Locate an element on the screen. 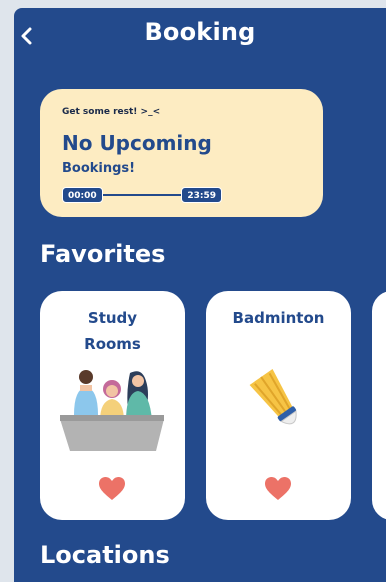  page-title: Booking is located at coordinates (200, 32).